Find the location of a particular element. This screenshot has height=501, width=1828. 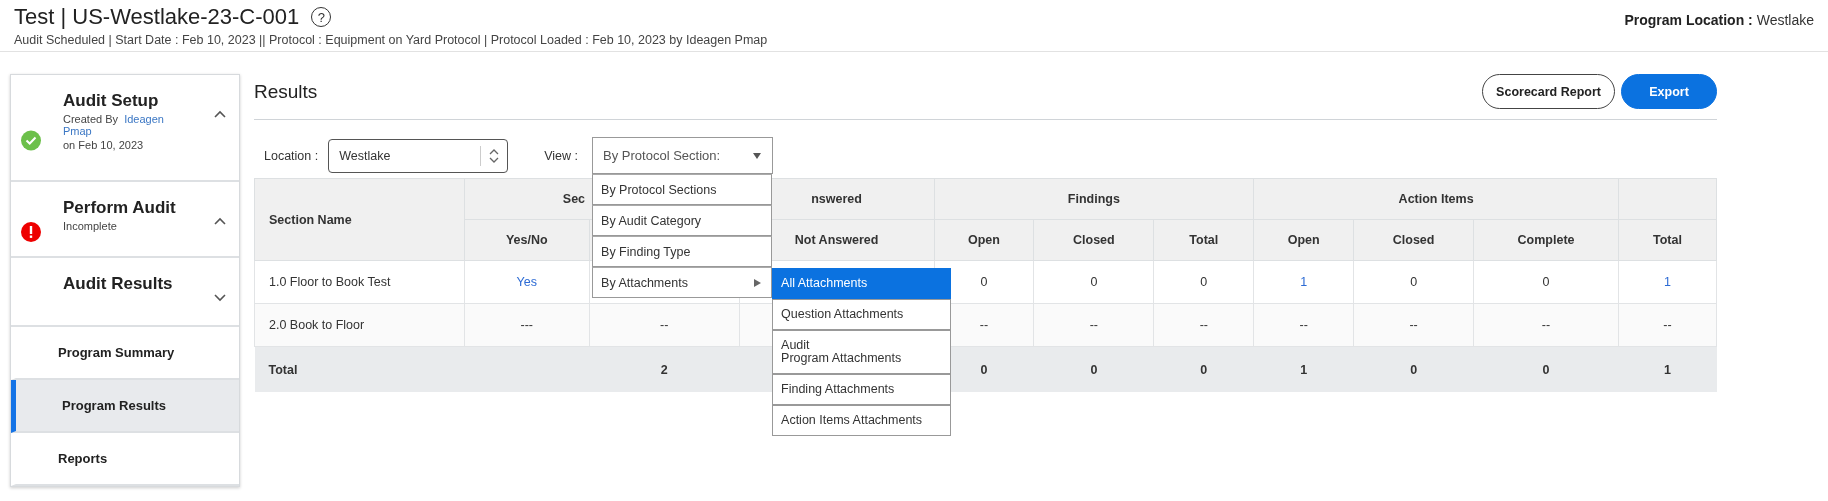

location-label: Location : is located at coordinates (291, 155).